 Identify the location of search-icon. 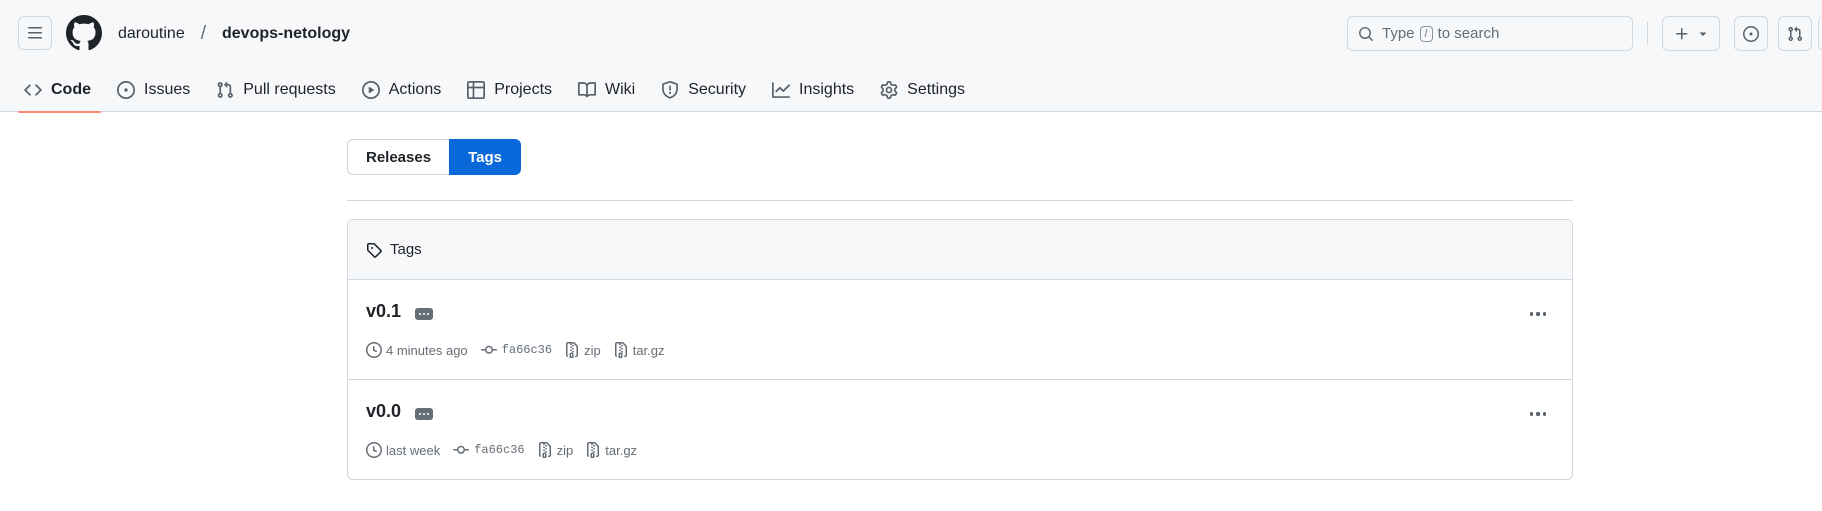
(1366, 34).